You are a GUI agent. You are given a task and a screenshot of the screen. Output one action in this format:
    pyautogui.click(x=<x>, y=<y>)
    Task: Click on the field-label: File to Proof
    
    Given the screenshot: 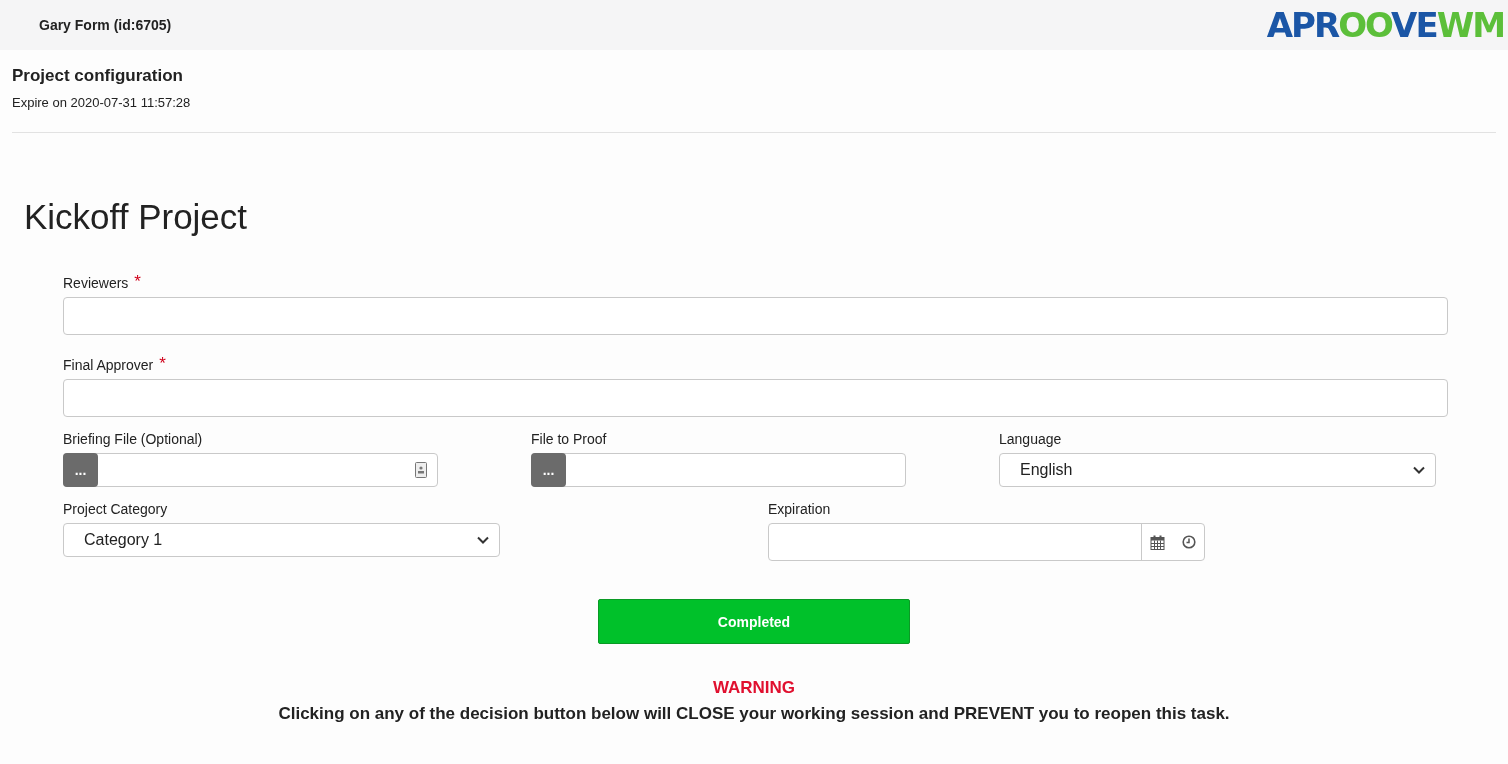 What is the action you would take?
    pyautogui.click(x=569, y=439)
    